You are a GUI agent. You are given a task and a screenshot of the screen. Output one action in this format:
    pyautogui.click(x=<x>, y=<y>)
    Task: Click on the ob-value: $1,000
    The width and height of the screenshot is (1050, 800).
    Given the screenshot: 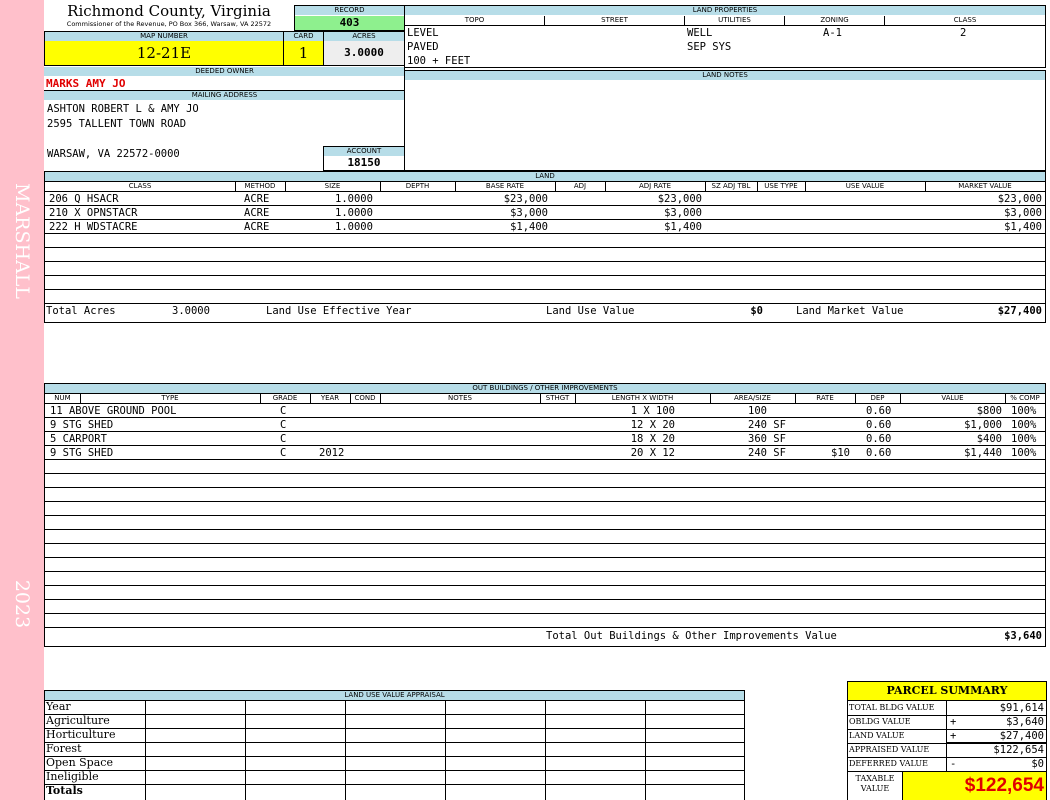 What is the action you would take?
    pyautogui.click(x=983, y=425)
    